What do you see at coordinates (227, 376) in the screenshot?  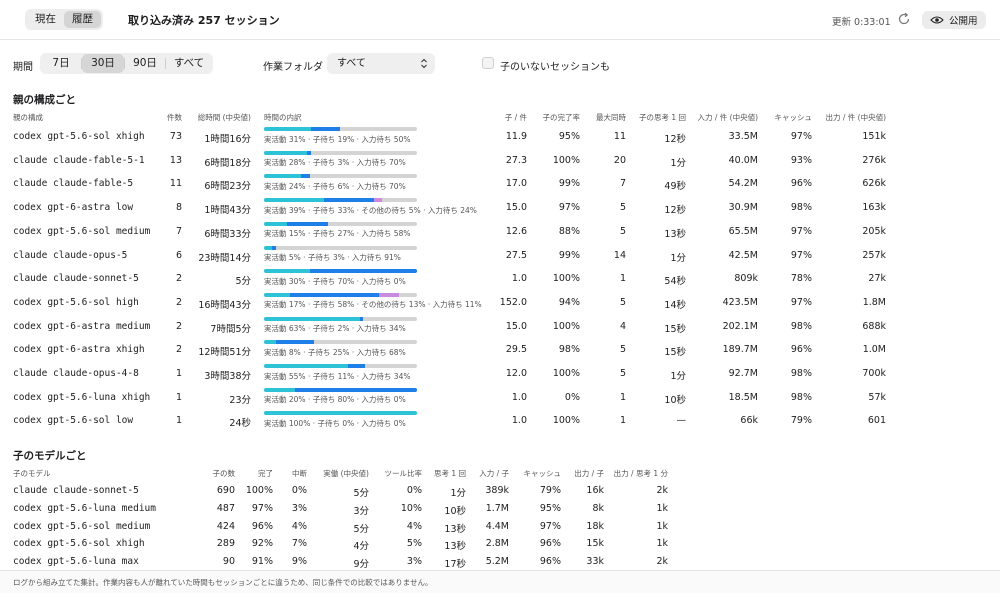 I see `parent-total-time: 3時間38分` at bounding box center [227, 376].